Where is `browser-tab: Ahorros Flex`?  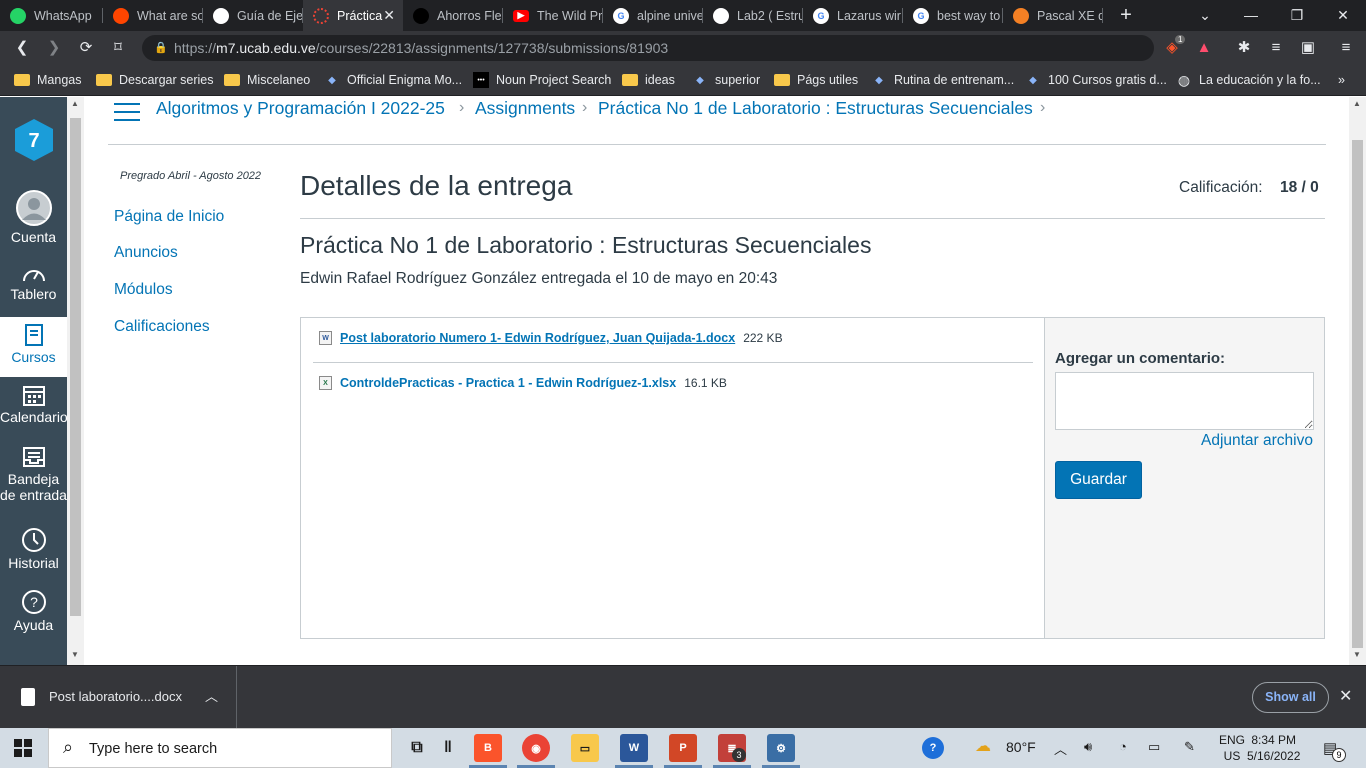 browser-tab: Ahorros Flex is located at coordinates (453, 15).